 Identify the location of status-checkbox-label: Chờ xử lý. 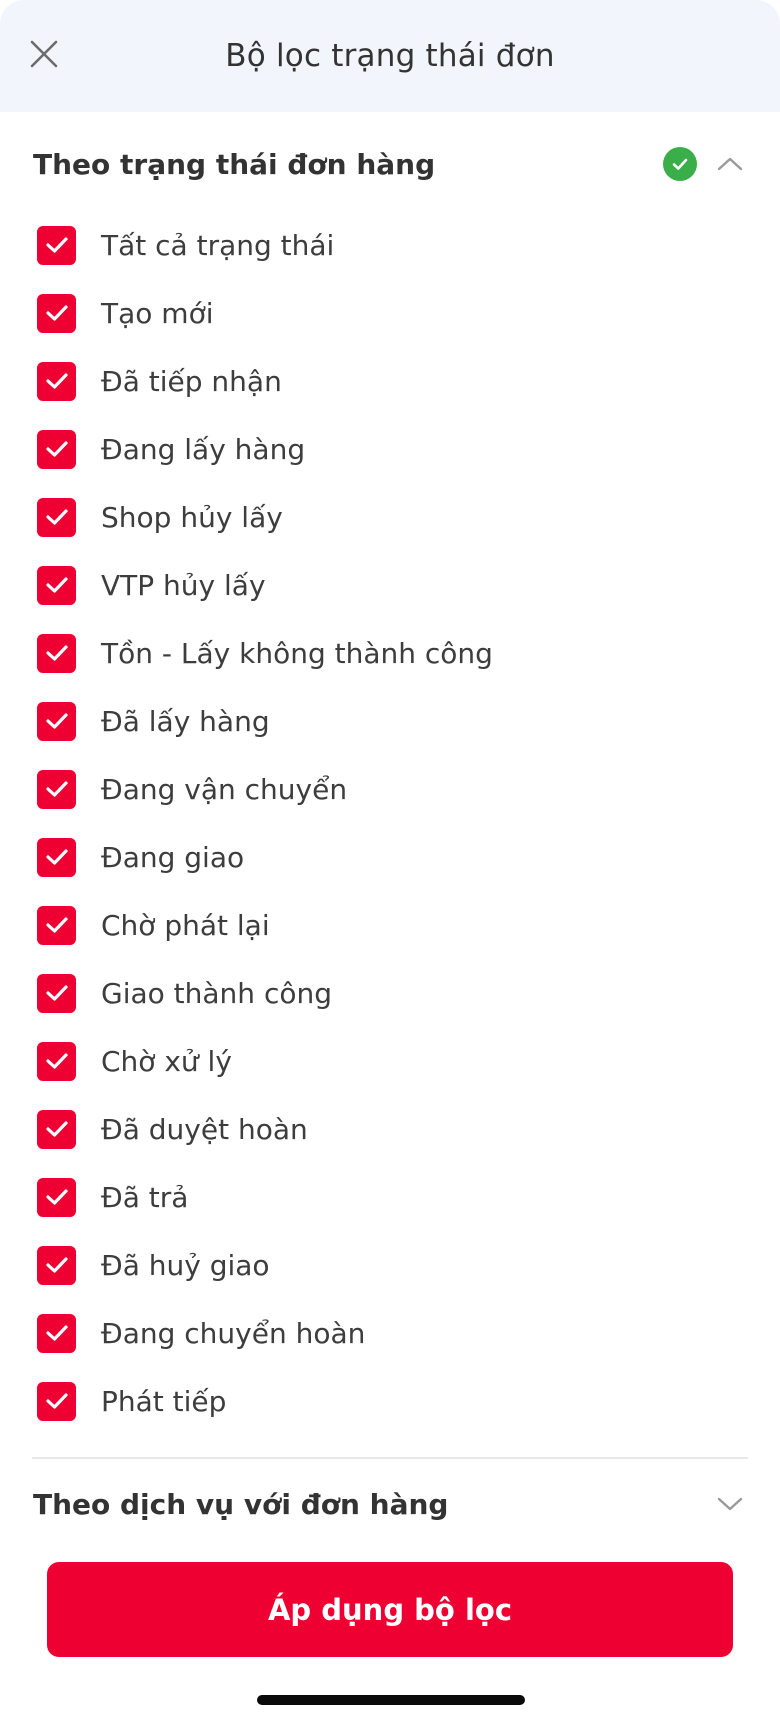
(166, 1061).